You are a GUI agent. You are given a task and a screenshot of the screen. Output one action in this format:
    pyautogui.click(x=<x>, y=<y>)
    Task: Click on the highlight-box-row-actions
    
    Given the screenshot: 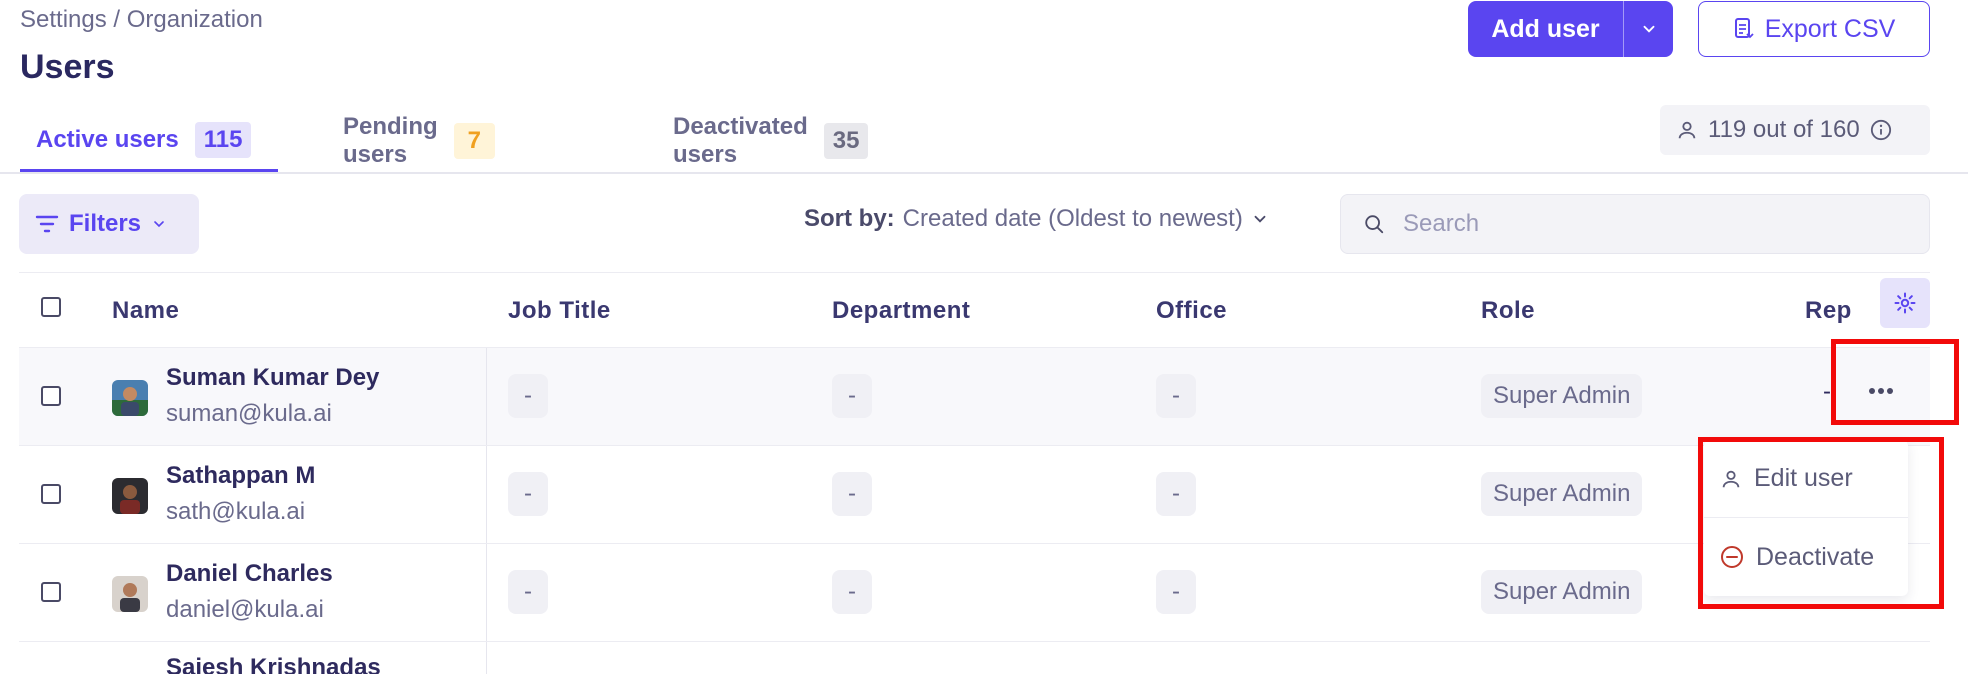 What is the action you would take?
    pyautogui.click(x=1895, y=382)
    